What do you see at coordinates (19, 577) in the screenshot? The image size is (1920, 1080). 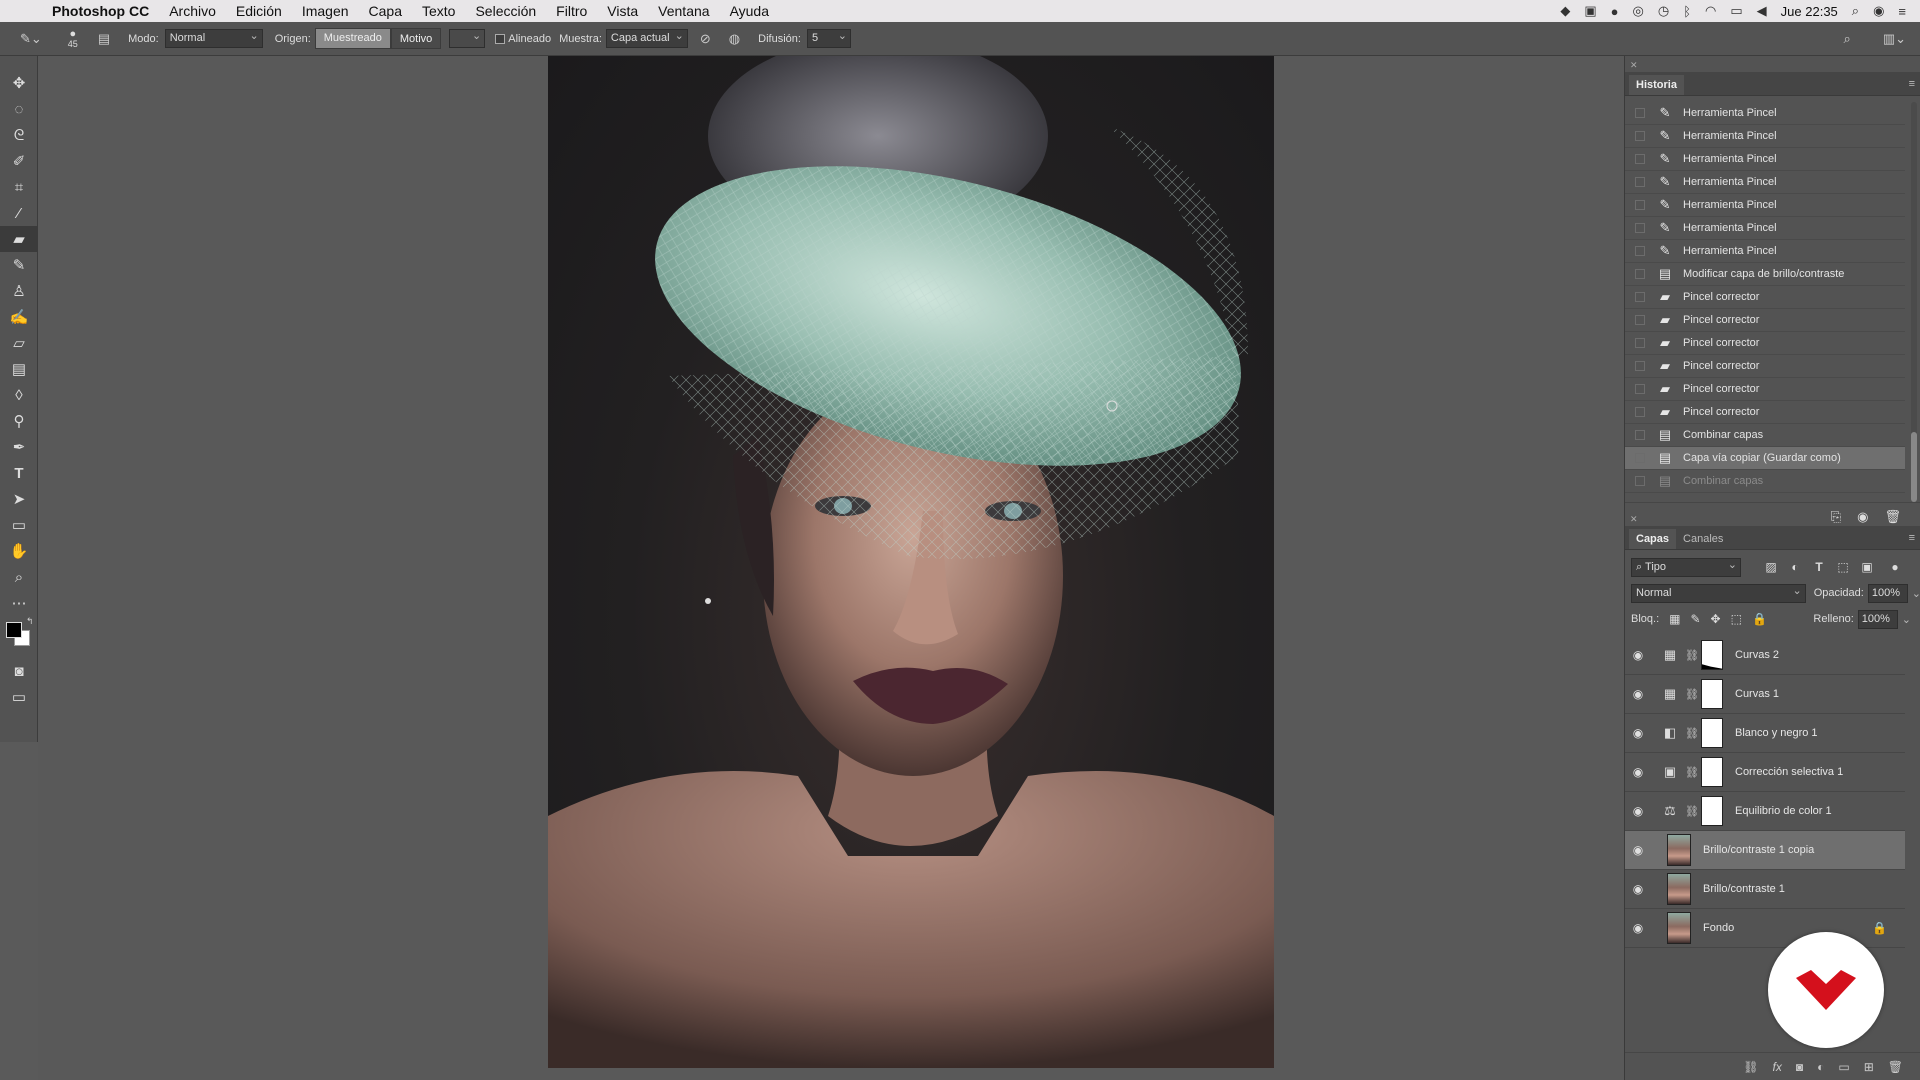 I see `zoom-tool-icon: ⌕` at bounding box center [19, 577].